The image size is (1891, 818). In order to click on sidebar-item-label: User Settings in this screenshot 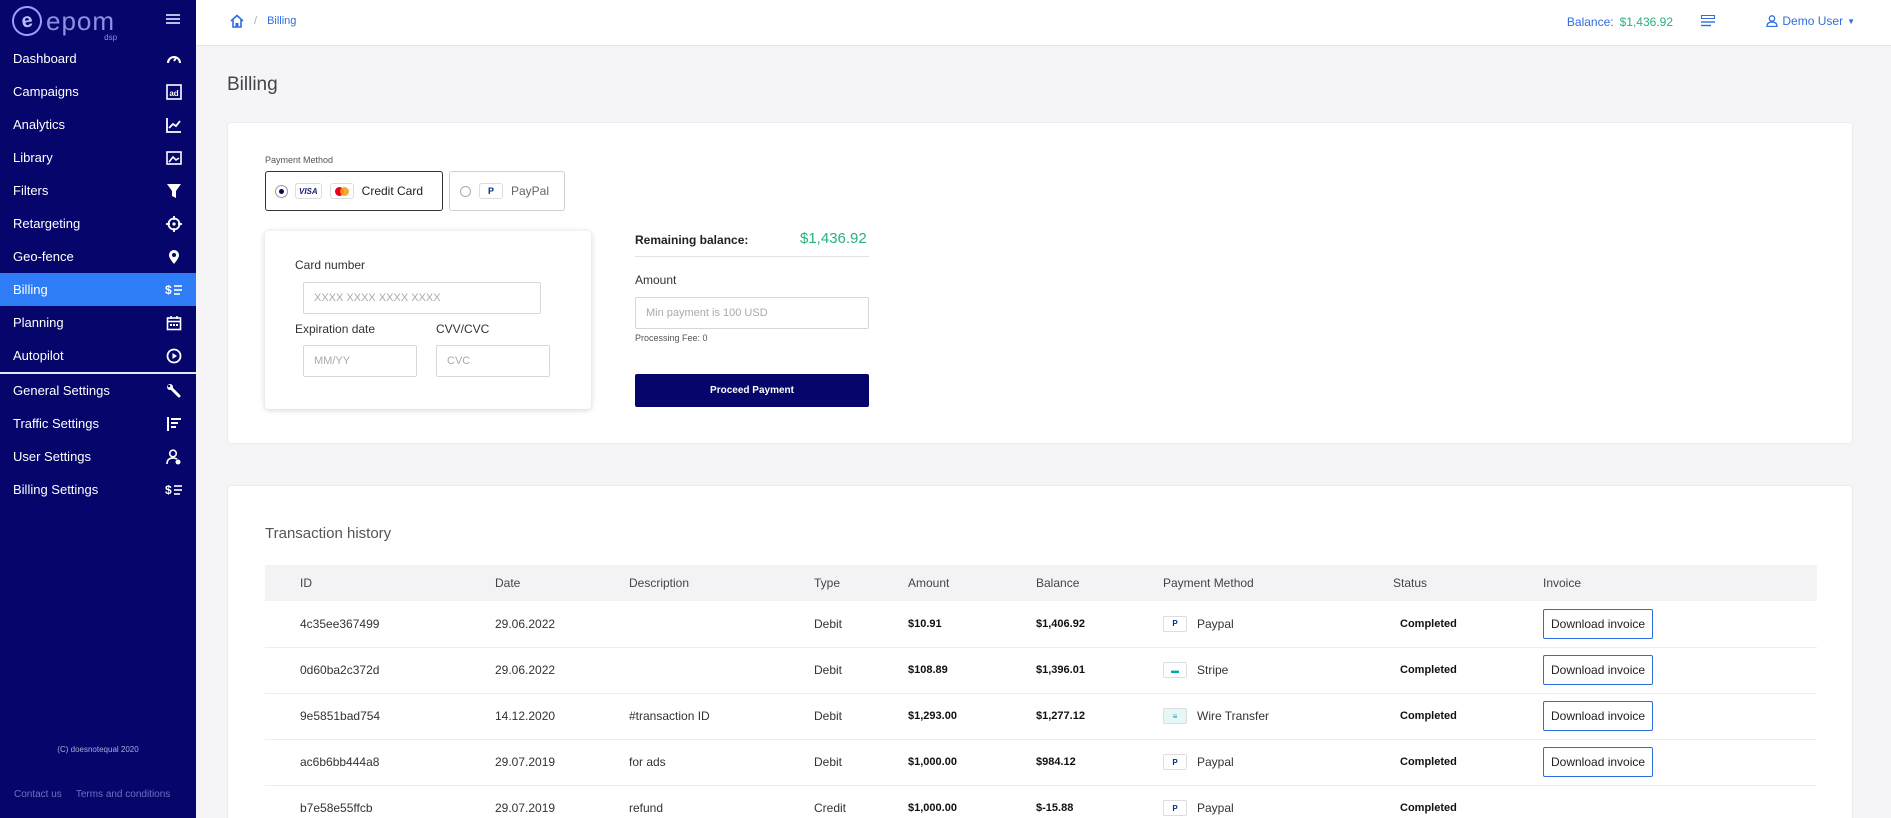, I will do `click(52, 456)`.